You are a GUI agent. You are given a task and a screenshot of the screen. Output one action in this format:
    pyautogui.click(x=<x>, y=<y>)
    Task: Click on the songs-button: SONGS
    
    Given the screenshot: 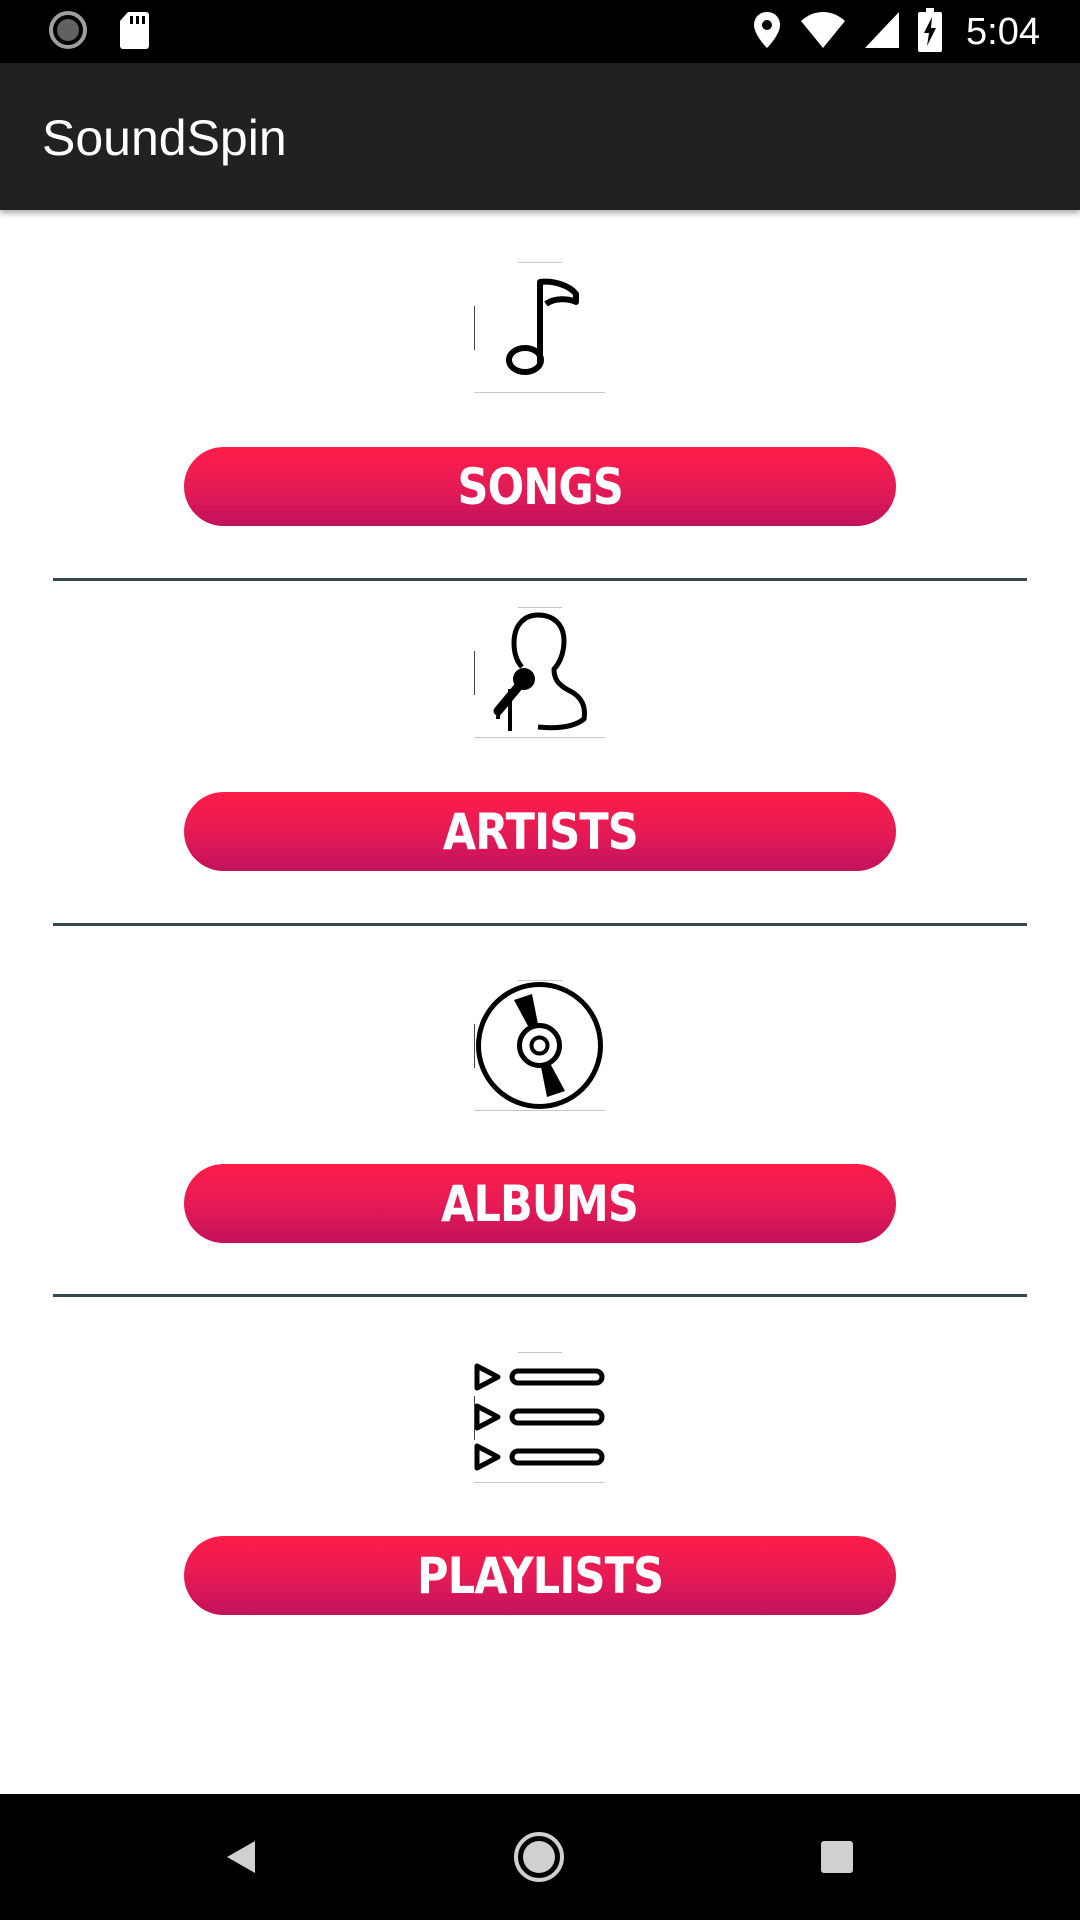 What is the action you would take?
    pyautogui.click(x=540, y=486)
    